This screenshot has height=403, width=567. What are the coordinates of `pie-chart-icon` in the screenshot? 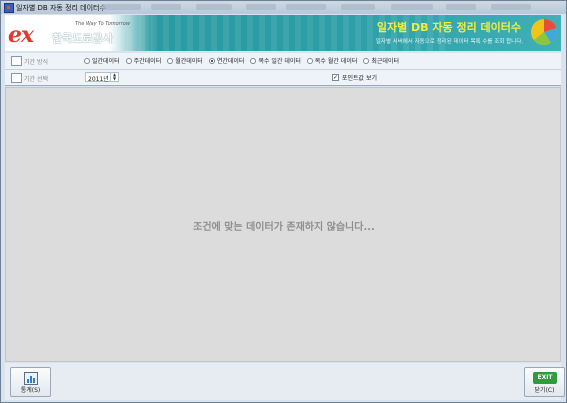 It's located at (544, 31).